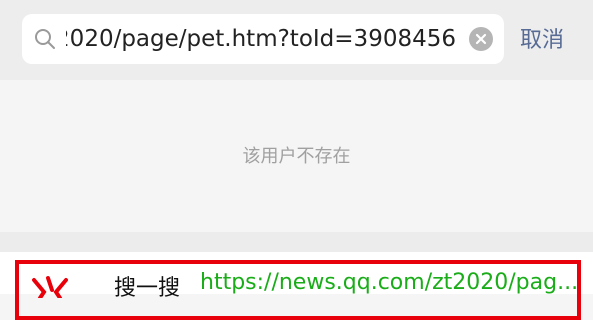 The image size is (593, 320). I want to click on search-input: t2020/page/pet.htm?toId=3908456, so click(261, 39).